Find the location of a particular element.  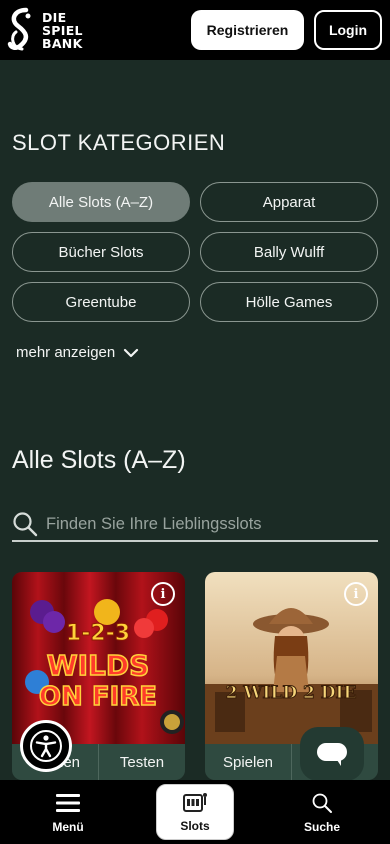

nav-slots: Slots is located at coordinates (195, 812).